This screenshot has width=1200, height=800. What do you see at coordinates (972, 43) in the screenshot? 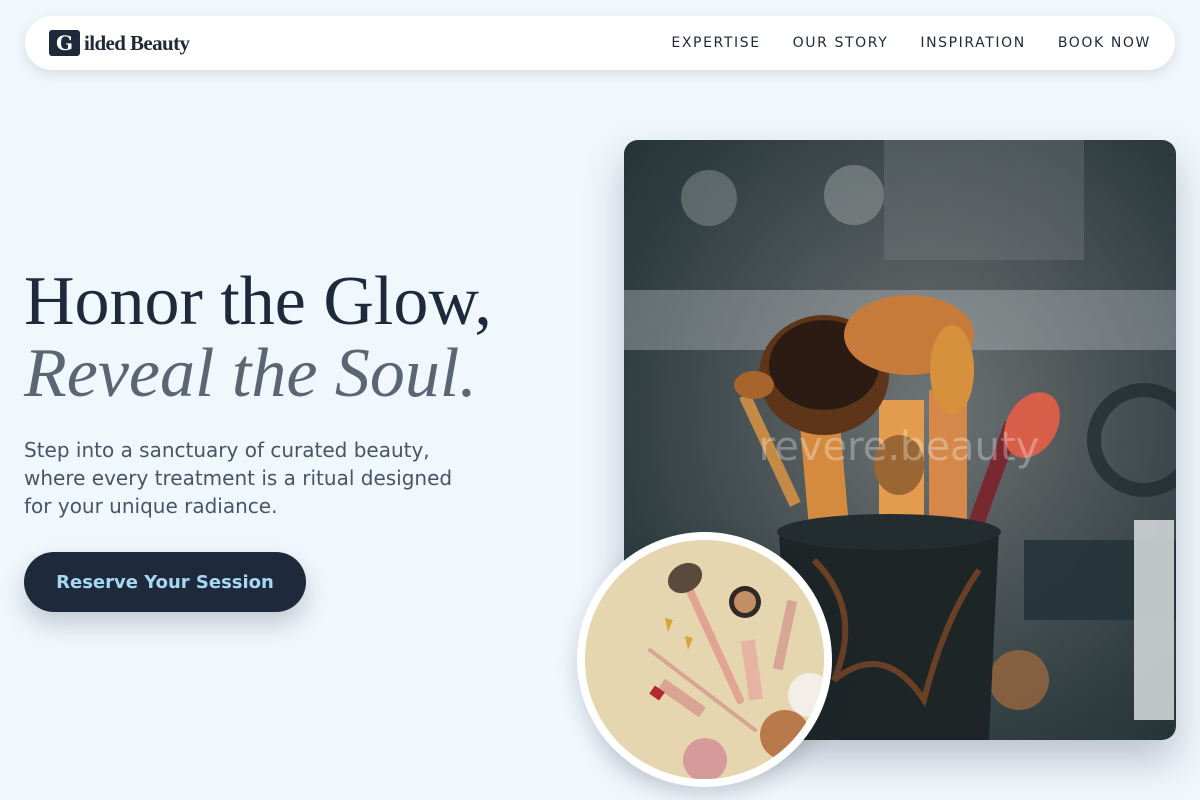
I see `nav-link-inspiration: INSPIRATION` at bounding box center [972, 43].